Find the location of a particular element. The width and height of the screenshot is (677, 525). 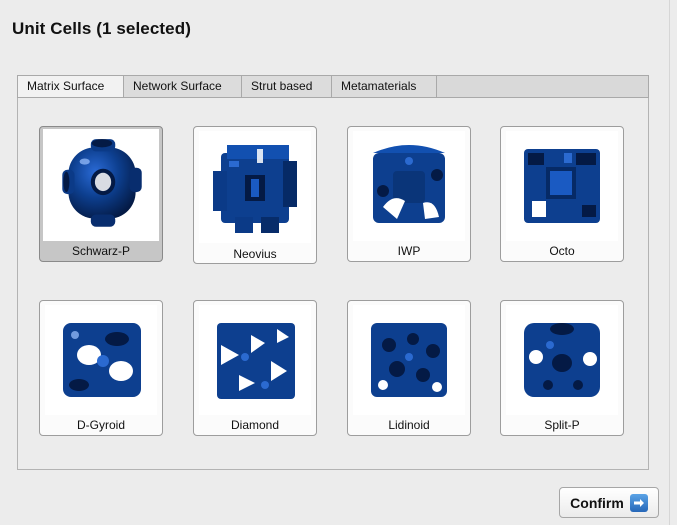

unit-cell-card-d-gyroid: D-Gyroid is located at coordinates (101, 368).